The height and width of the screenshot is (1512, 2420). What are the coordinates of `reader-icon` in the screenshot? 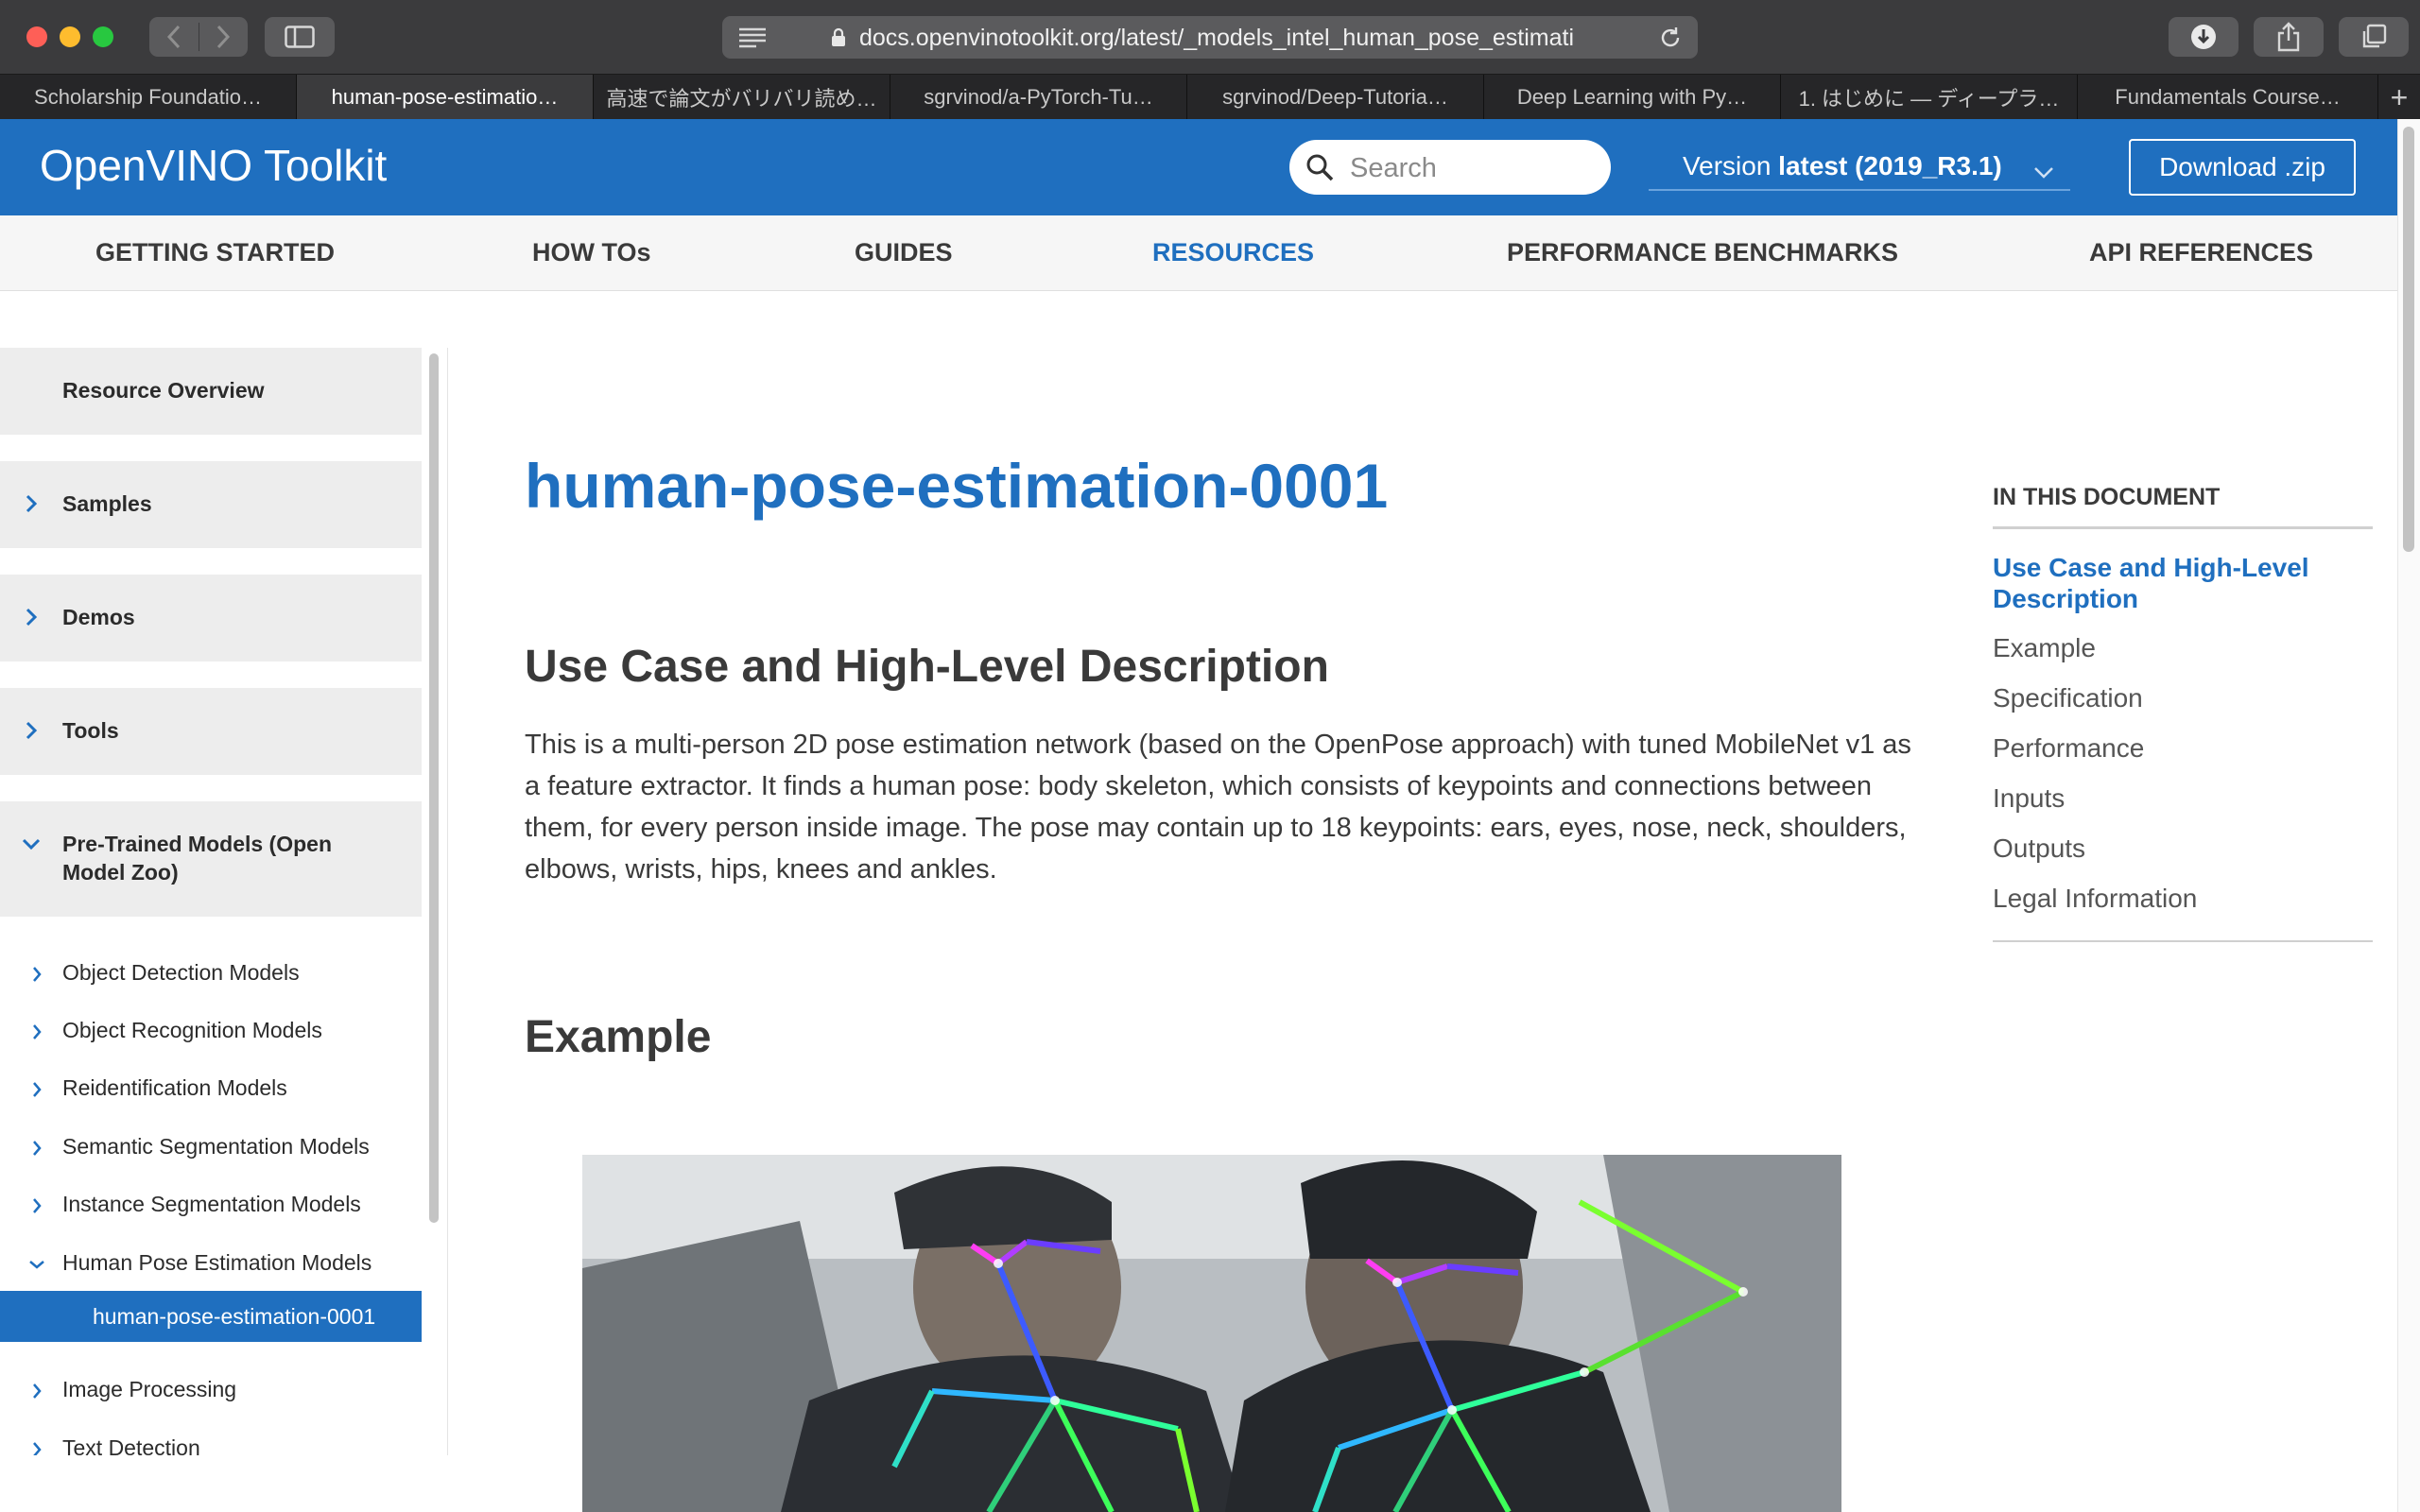 It's located at (752, 39).